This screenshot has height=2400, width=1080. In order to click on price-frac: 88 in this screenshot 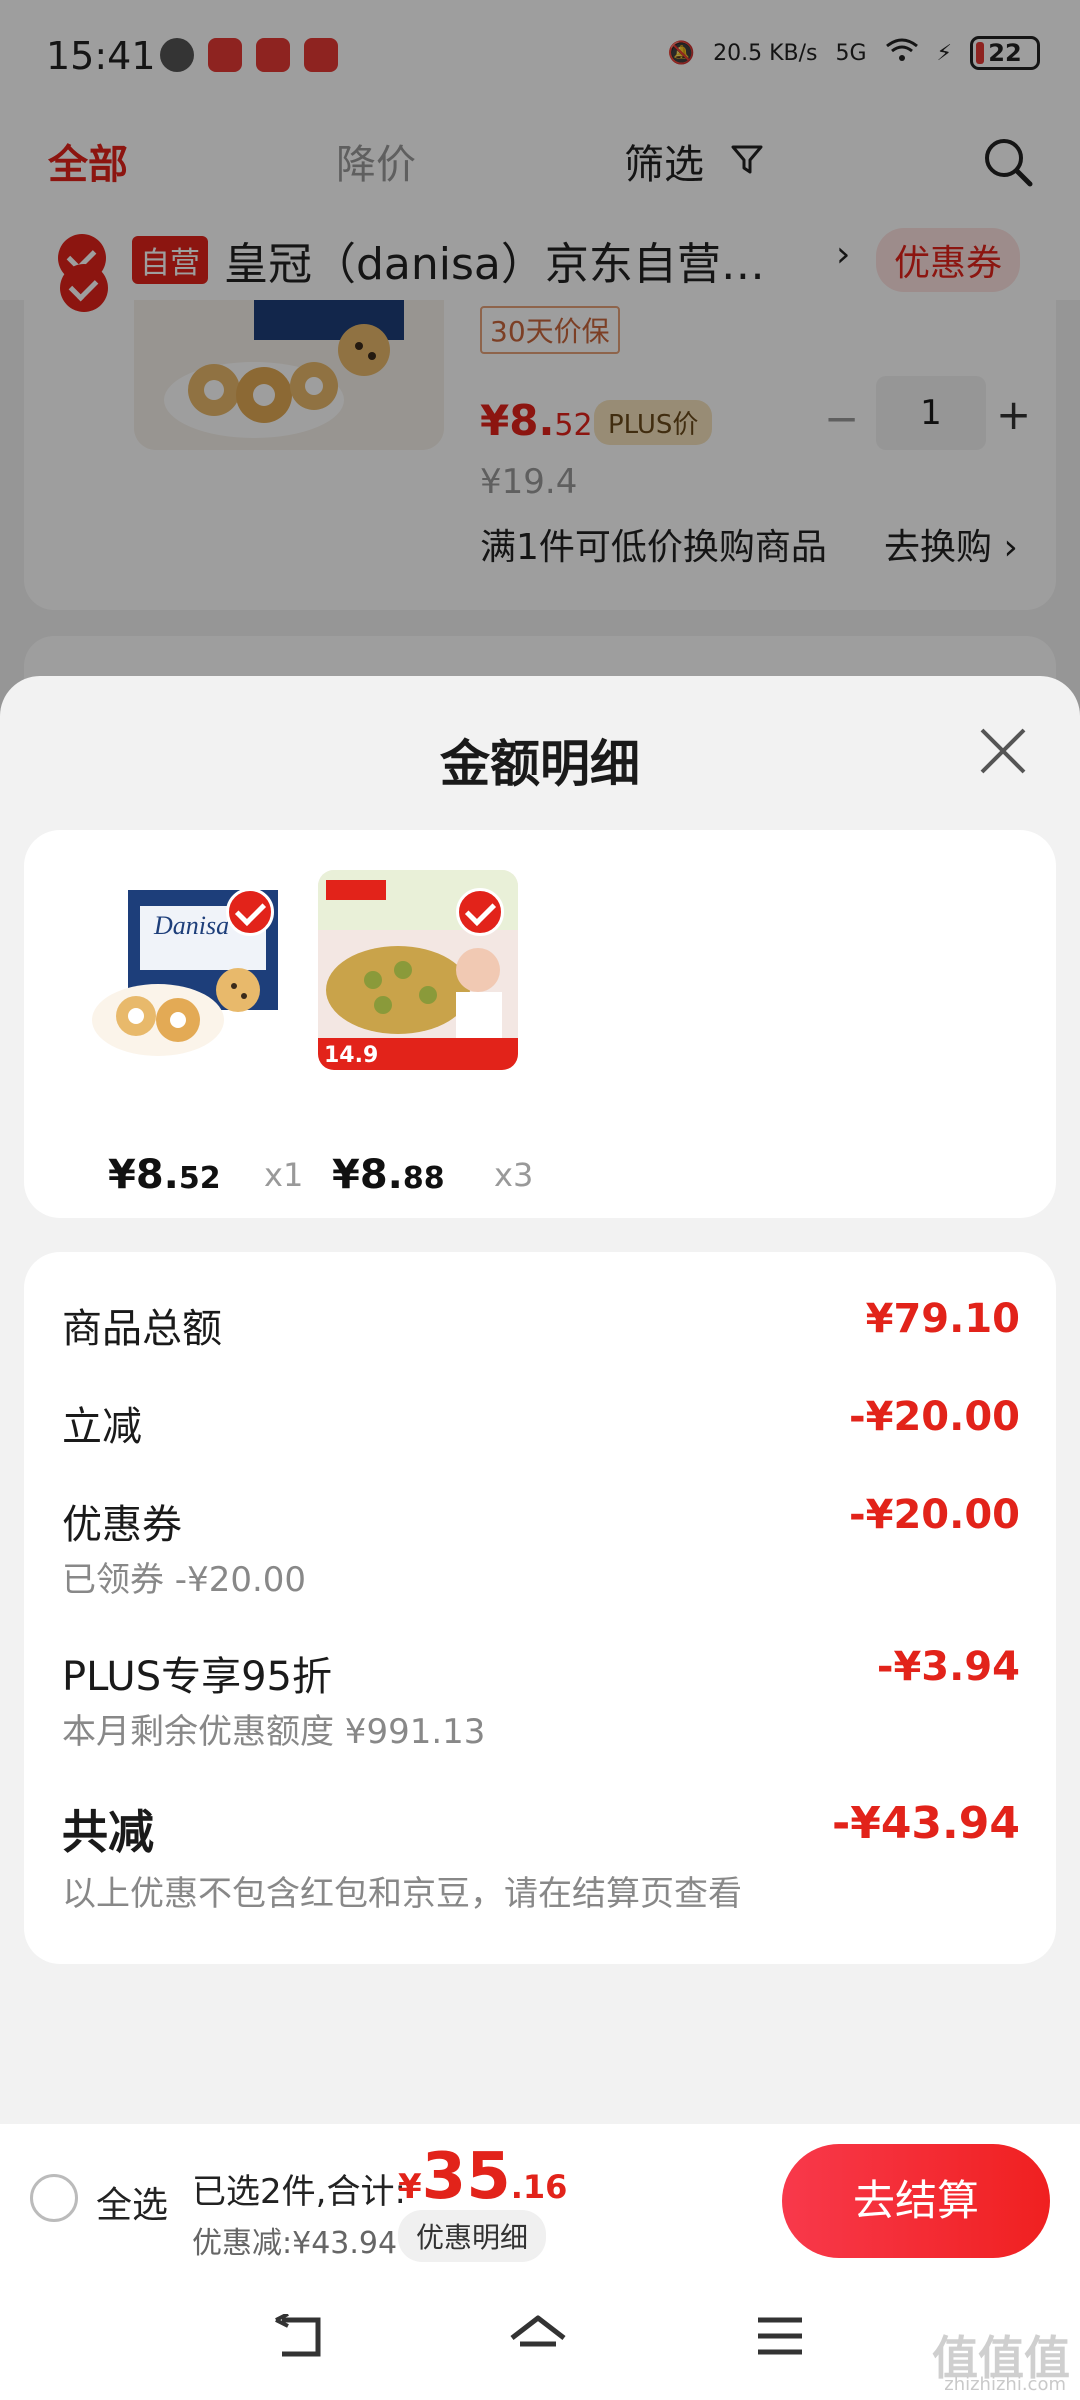, I will do `click(423, 1178)`.